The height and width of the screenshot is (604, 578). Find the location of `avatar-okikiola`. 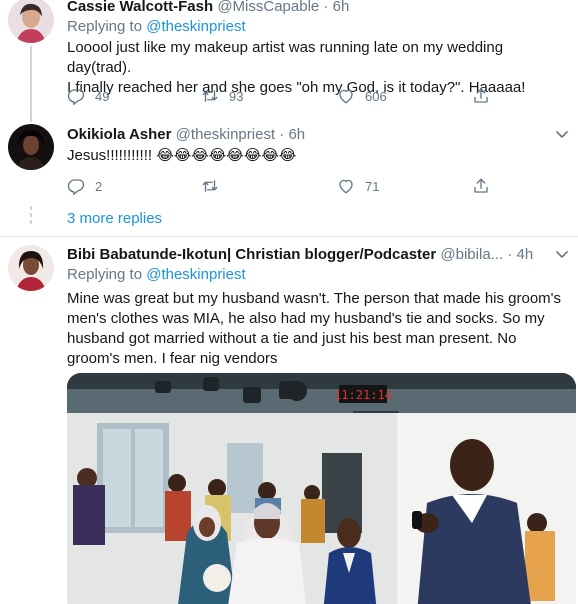

avatar-okikiola is located at coordinates (31, 147).